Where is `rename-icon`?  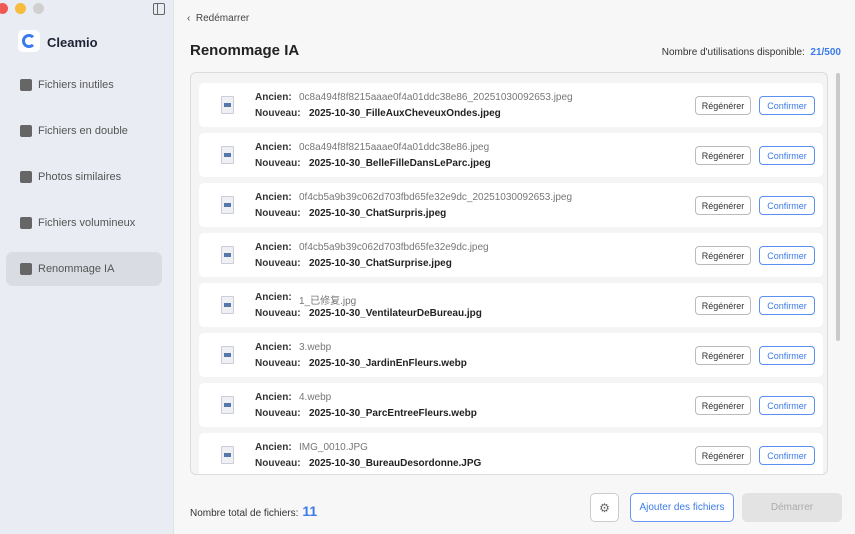 rename-icon is located at coordinates (26, 269).